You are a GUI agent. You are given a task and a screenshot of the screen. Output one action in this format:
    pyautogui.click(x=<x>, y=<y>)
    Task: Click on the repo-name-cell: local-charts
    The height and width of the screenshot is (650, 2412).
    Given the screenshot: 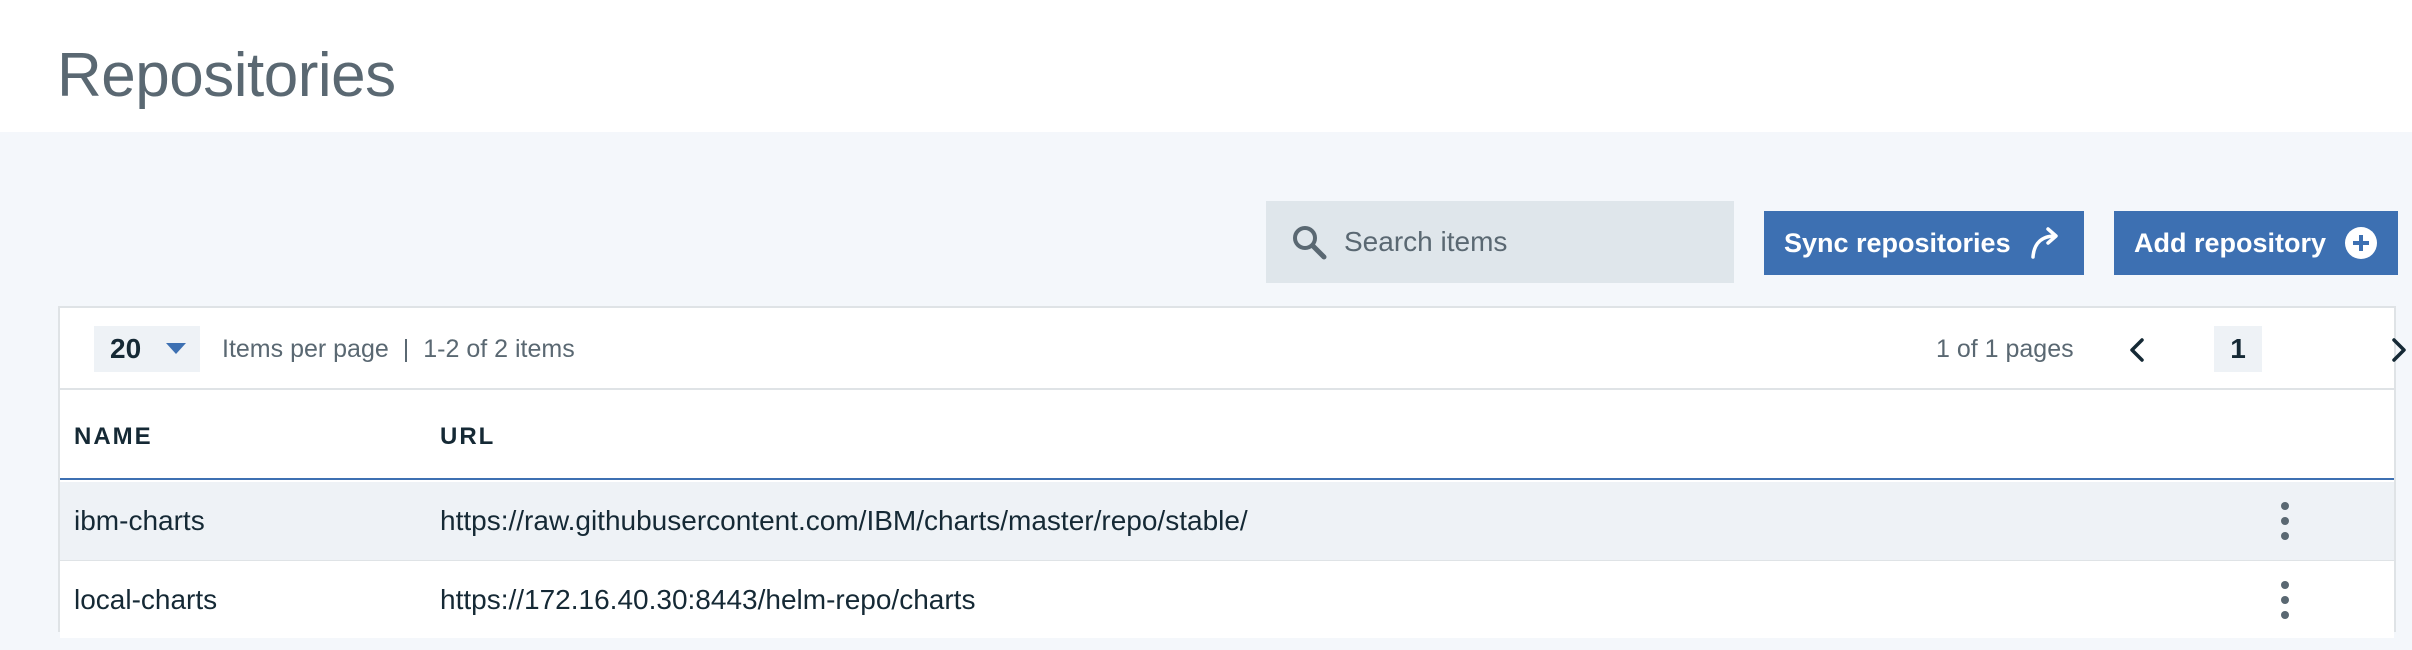 What is the action you would take?
    pyautogui.click(x=146, y=599)
    